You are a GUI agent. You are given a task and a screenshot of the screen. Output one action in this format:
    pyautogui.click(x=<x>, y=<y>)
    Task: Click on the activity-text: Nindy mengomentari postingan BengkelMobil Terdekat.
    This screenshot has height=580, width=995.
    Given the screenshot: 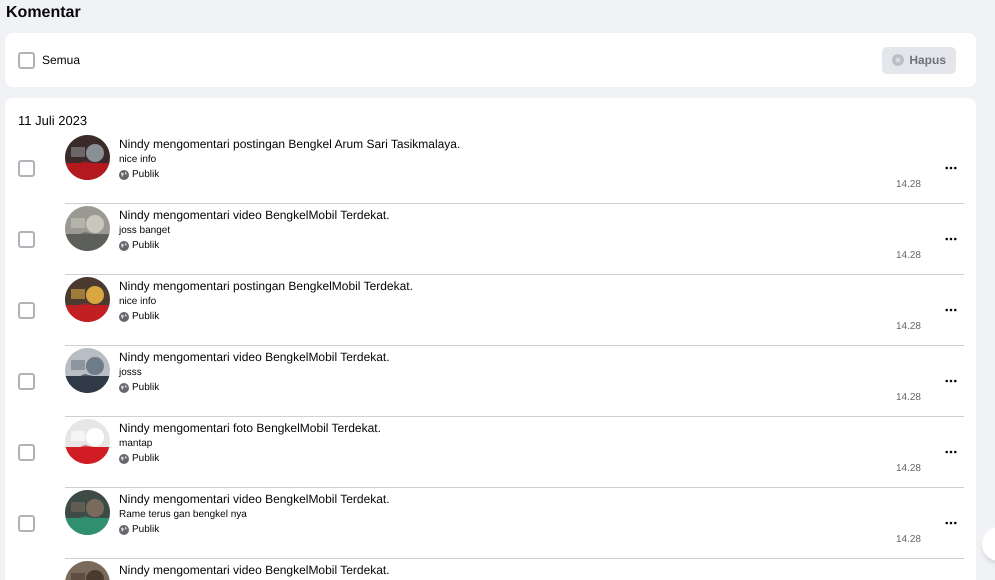 What is the action you would take?
    pyautogui.click(x=266, y=286)
    